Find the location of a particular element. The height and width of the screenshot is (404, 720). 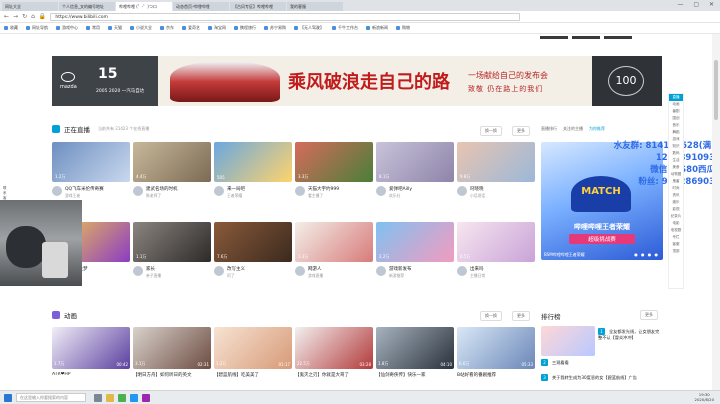

live-thumbnail: 6.5万 is located at coordinates (496, 242).